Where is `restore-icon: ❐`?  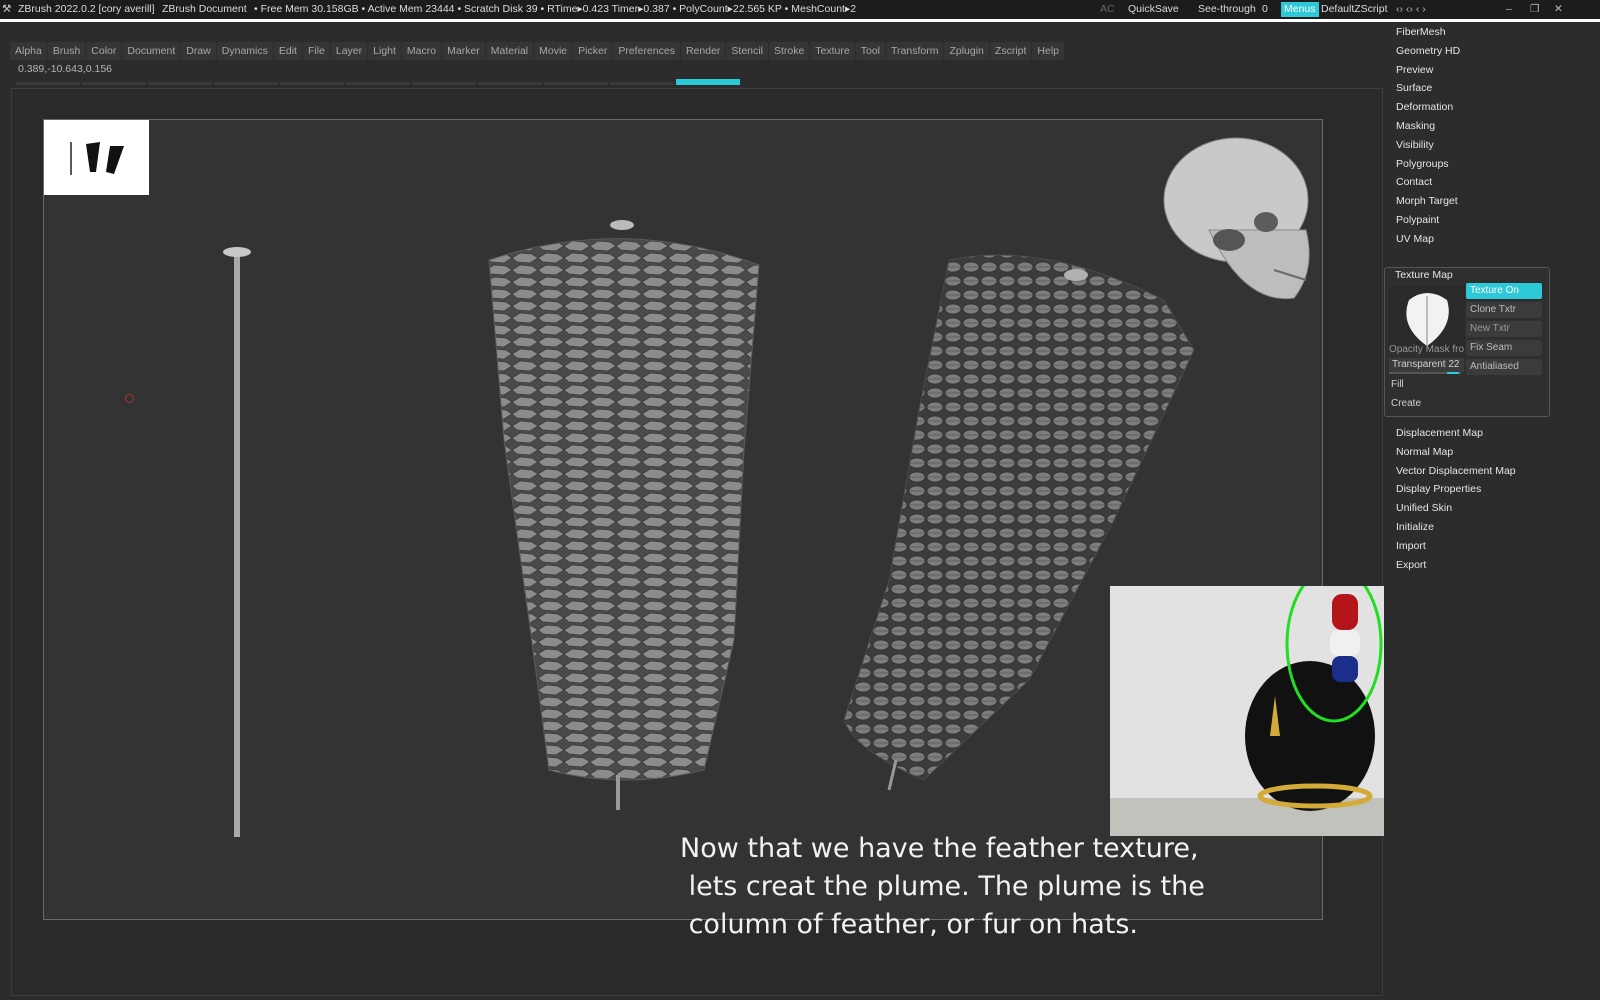
restore-icon: ❐ is located at coordinates (1534, 9).